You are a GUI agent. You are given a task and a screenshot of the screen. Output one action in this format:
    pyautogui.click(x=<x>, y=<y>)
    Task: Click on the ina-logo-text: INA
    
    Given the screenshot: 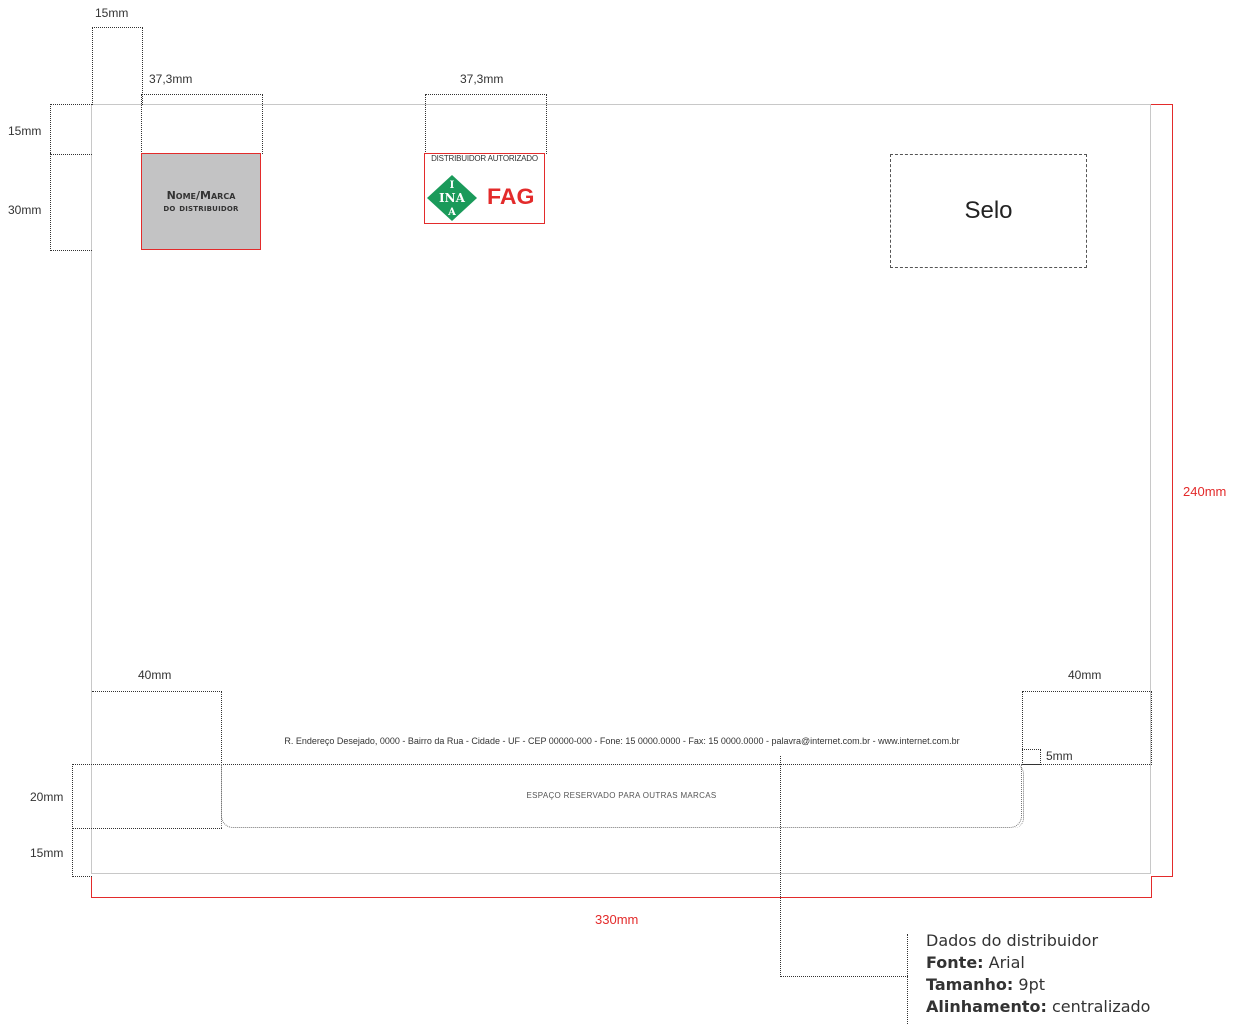 What is the action you would take?
    pyautogui.click(x=452, y=198)
    